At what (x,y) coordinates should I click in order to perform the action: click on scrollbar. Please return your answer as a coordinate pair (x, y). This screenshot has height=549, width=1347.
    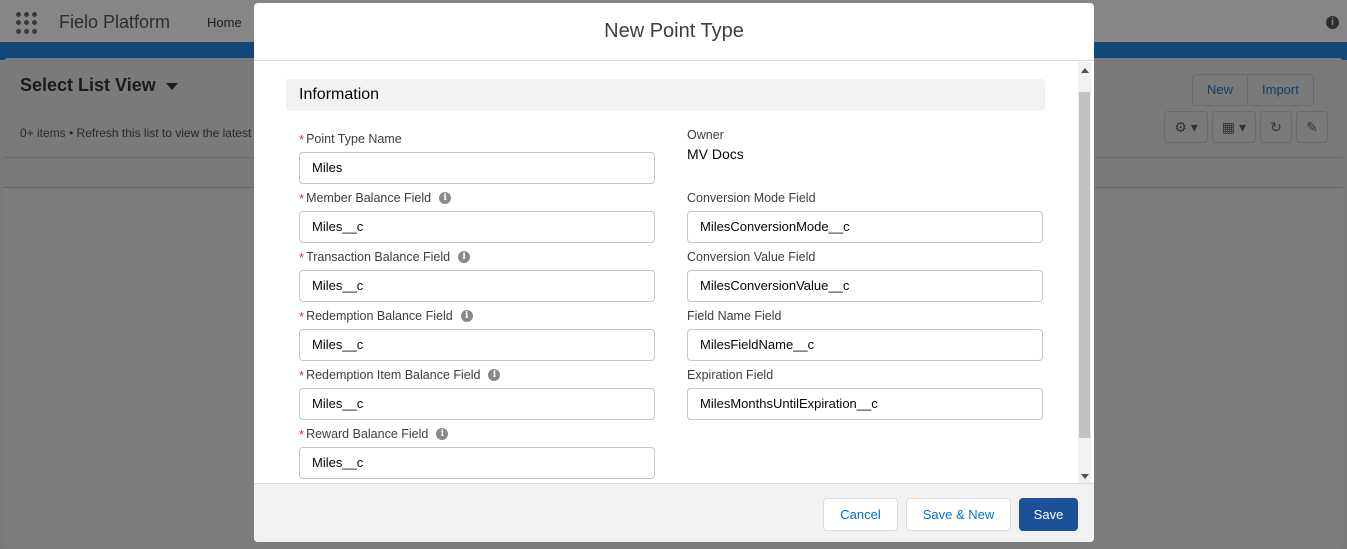
    Looking at the image, I should click on (1084, 272).